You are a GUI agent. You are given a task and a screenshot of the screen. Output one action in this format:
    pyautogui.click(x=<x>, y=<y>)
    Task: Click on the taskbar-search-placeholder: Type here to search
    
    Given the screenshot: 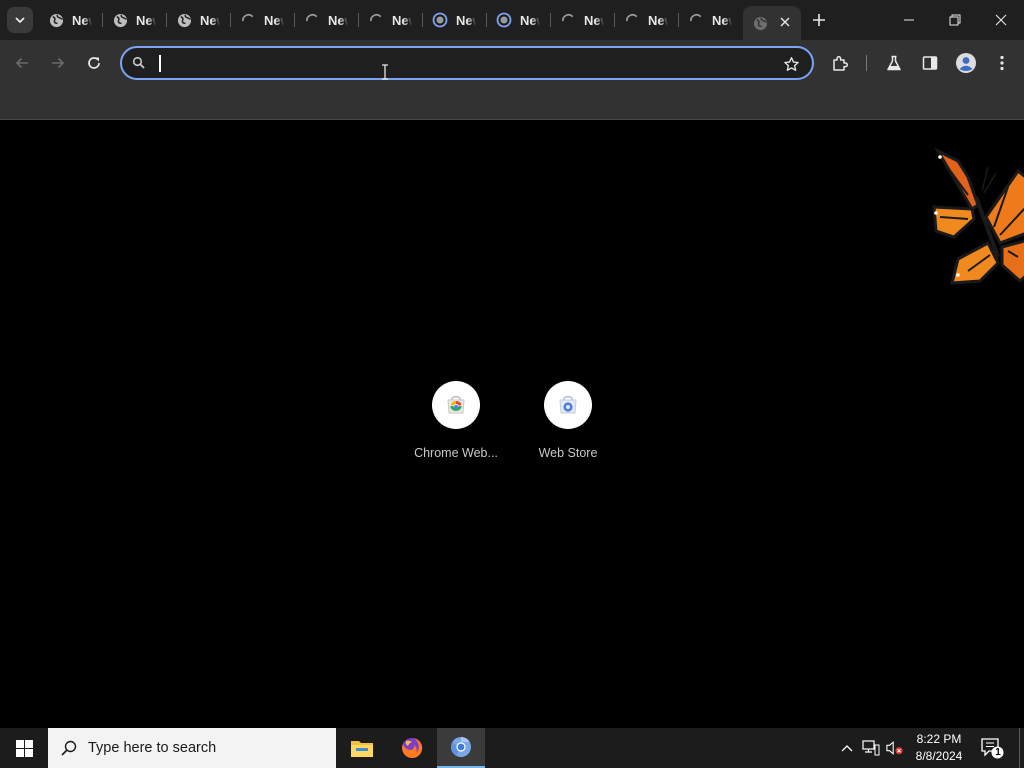 What is the action you would take?
    pyautogui.click(x=152, y=748)
    